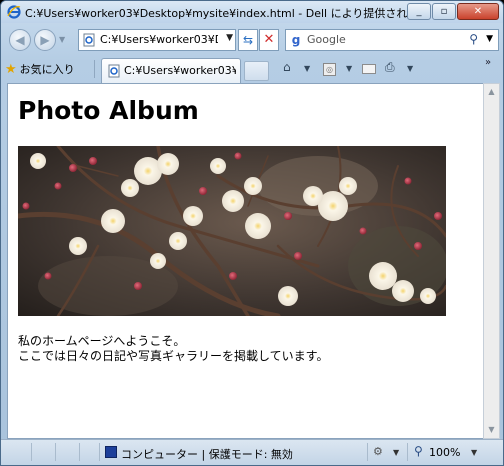  What do you see at coordinates (102, 341) in the screenshot?
I see `intro-line-1: 私のホームページへようこそ。` at bounding box center [102, 341].